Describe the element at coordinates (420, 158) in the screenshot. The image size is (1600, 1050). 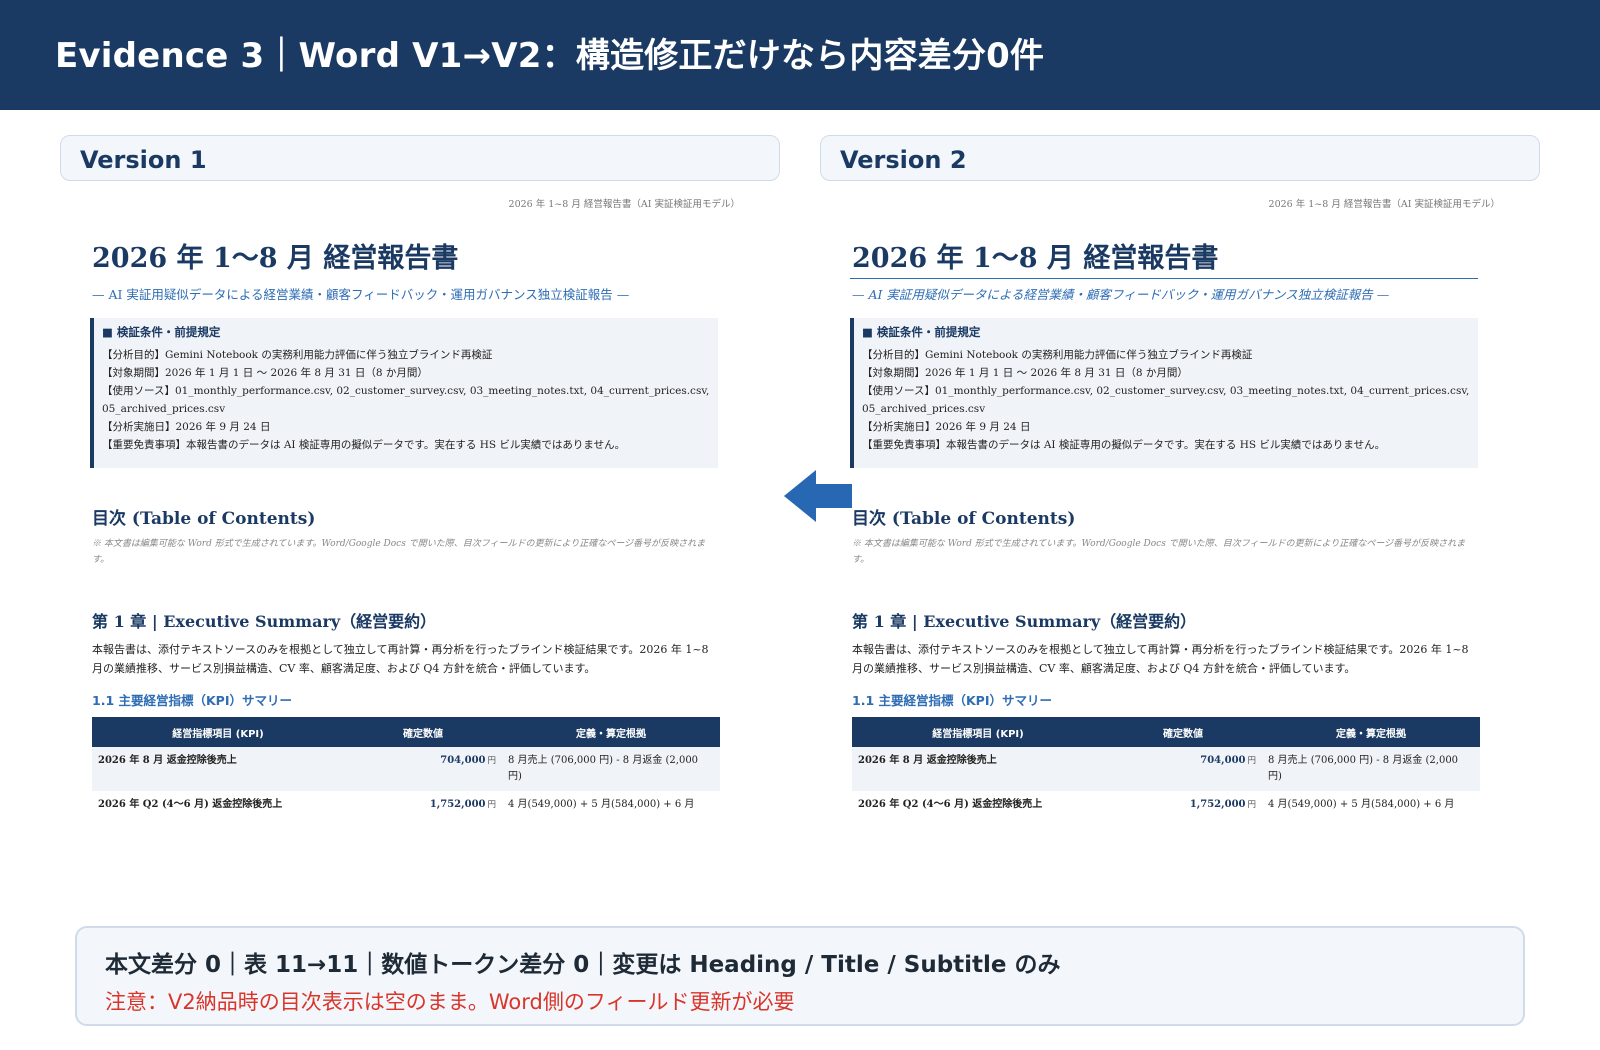
I see `version-1-header: Version 1` at that location.